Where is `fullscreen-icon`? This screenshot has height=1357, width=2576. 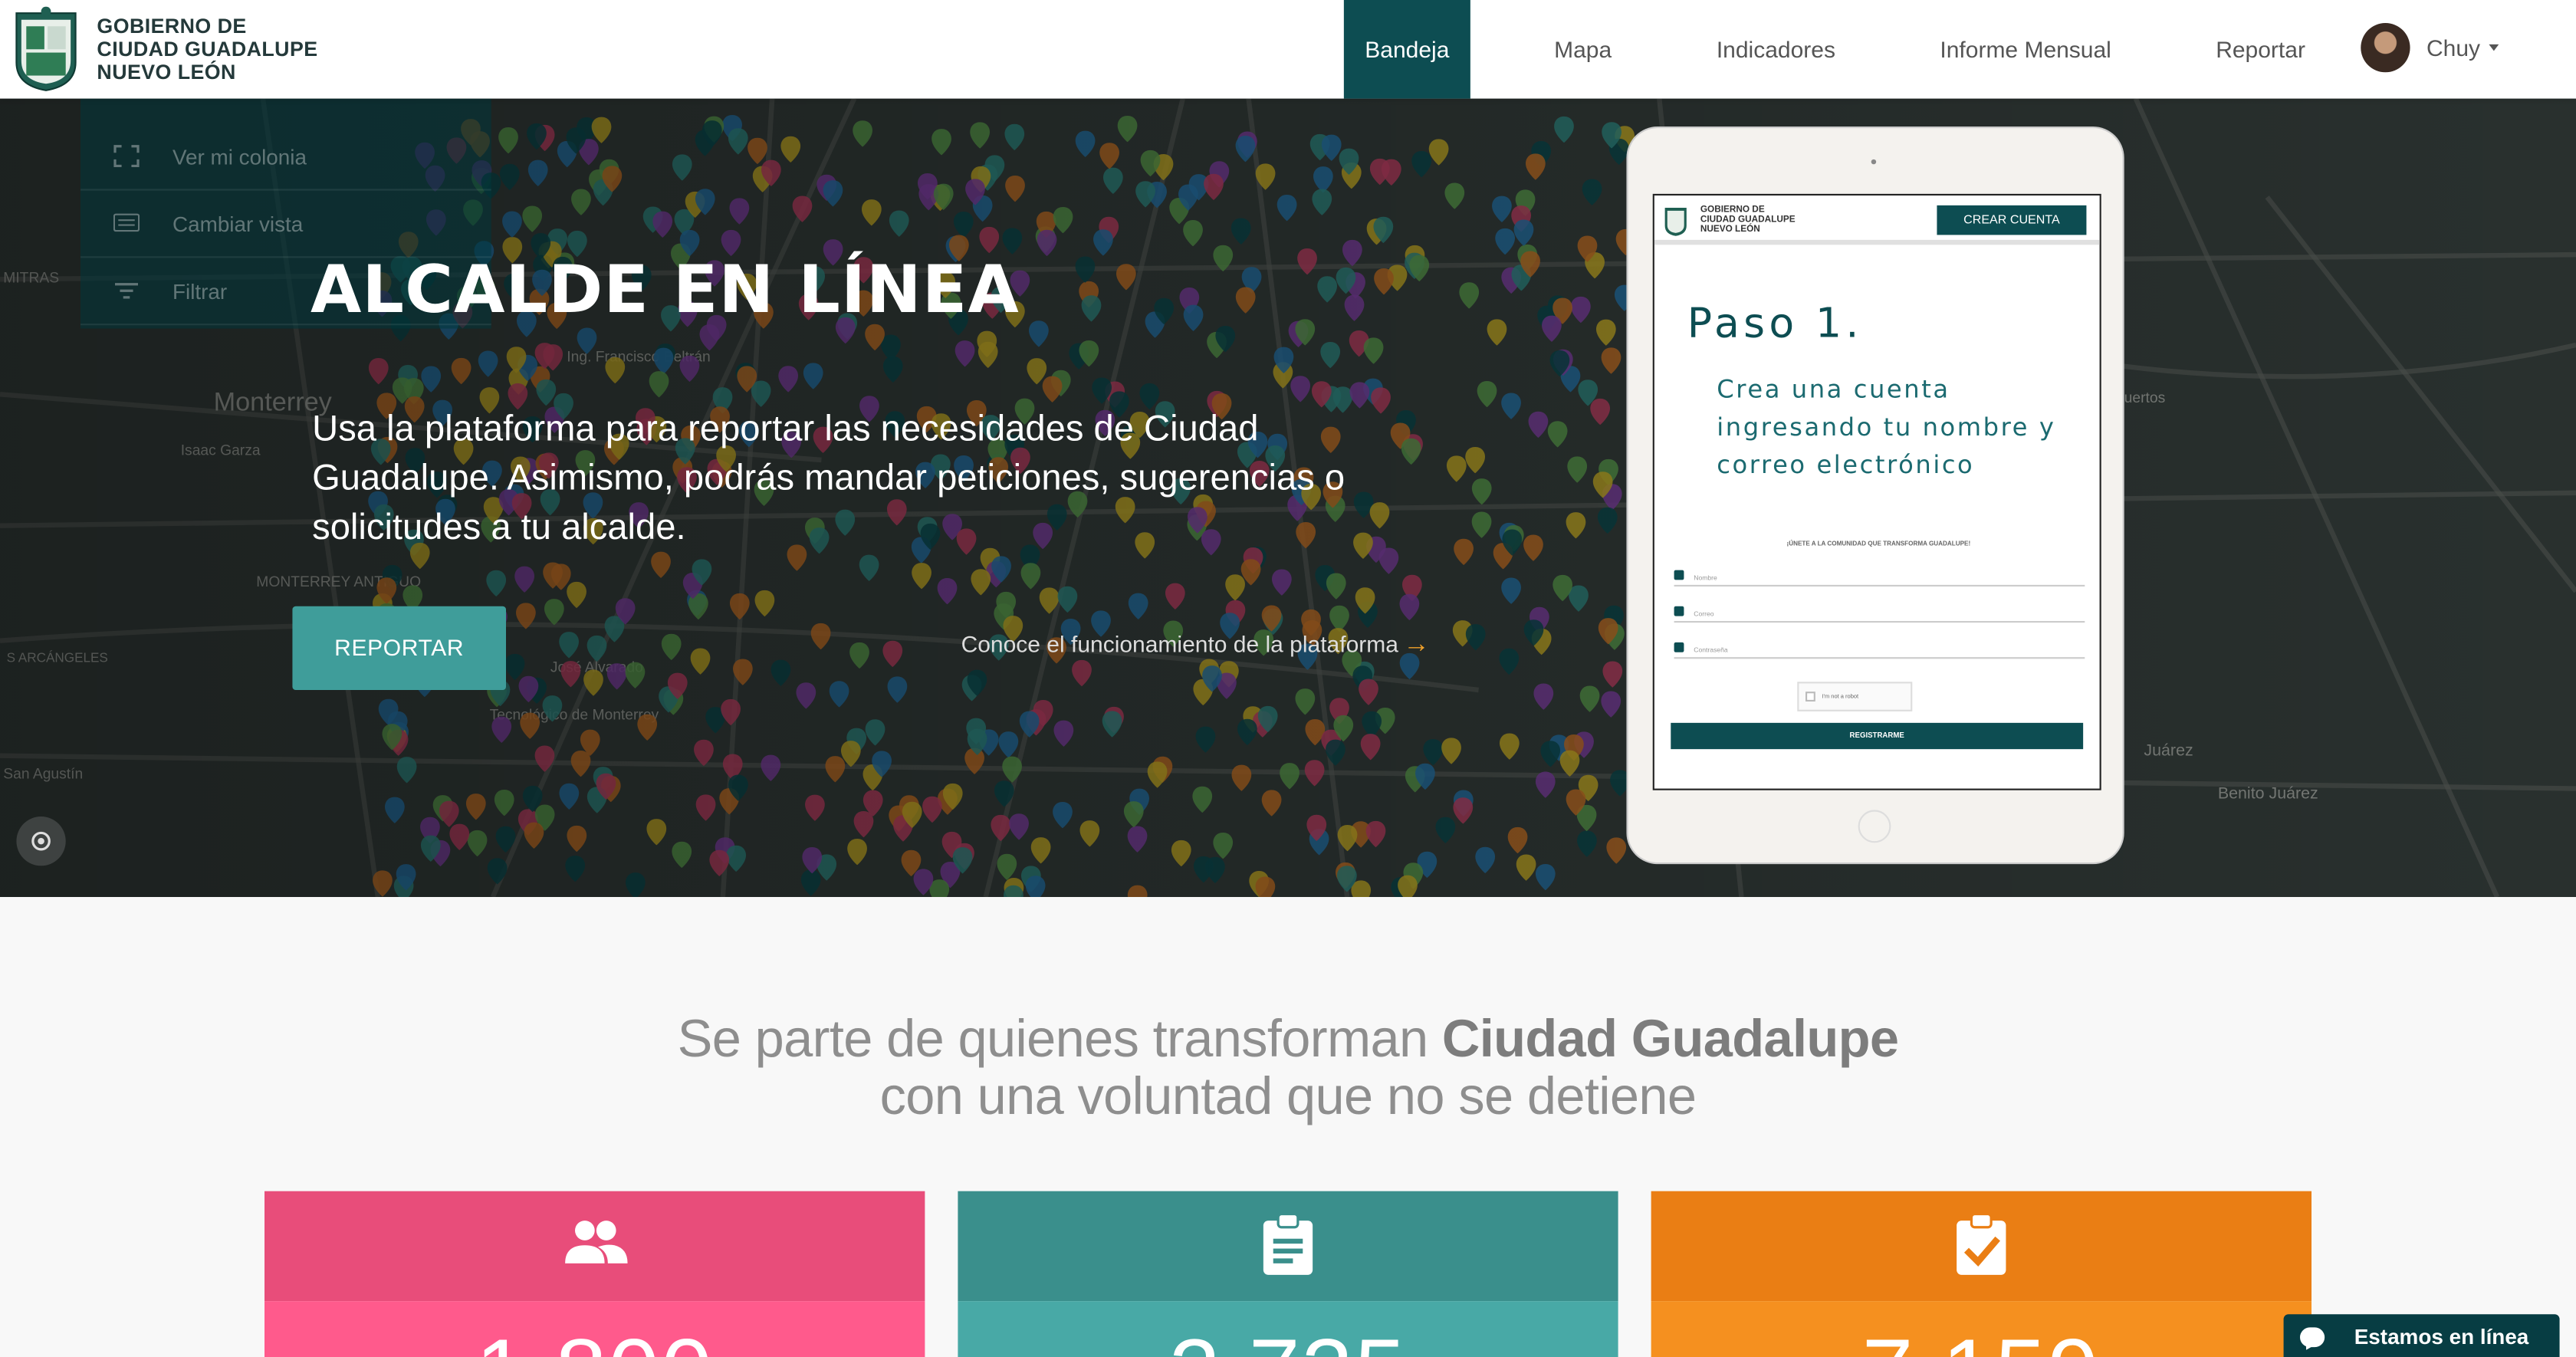 fullscreen-icon is located at coordinates (127, 156).